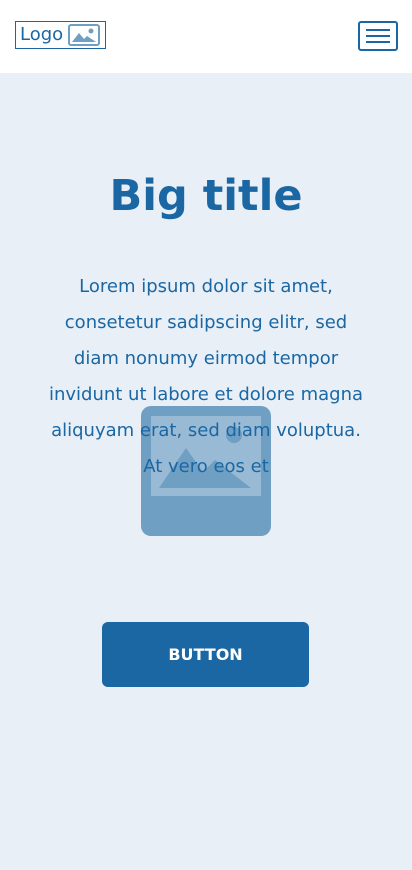 Image resolution: width=412 pixels, height=870 pixels. I want to click on hamburger-menu-icon, so click(378, 36).